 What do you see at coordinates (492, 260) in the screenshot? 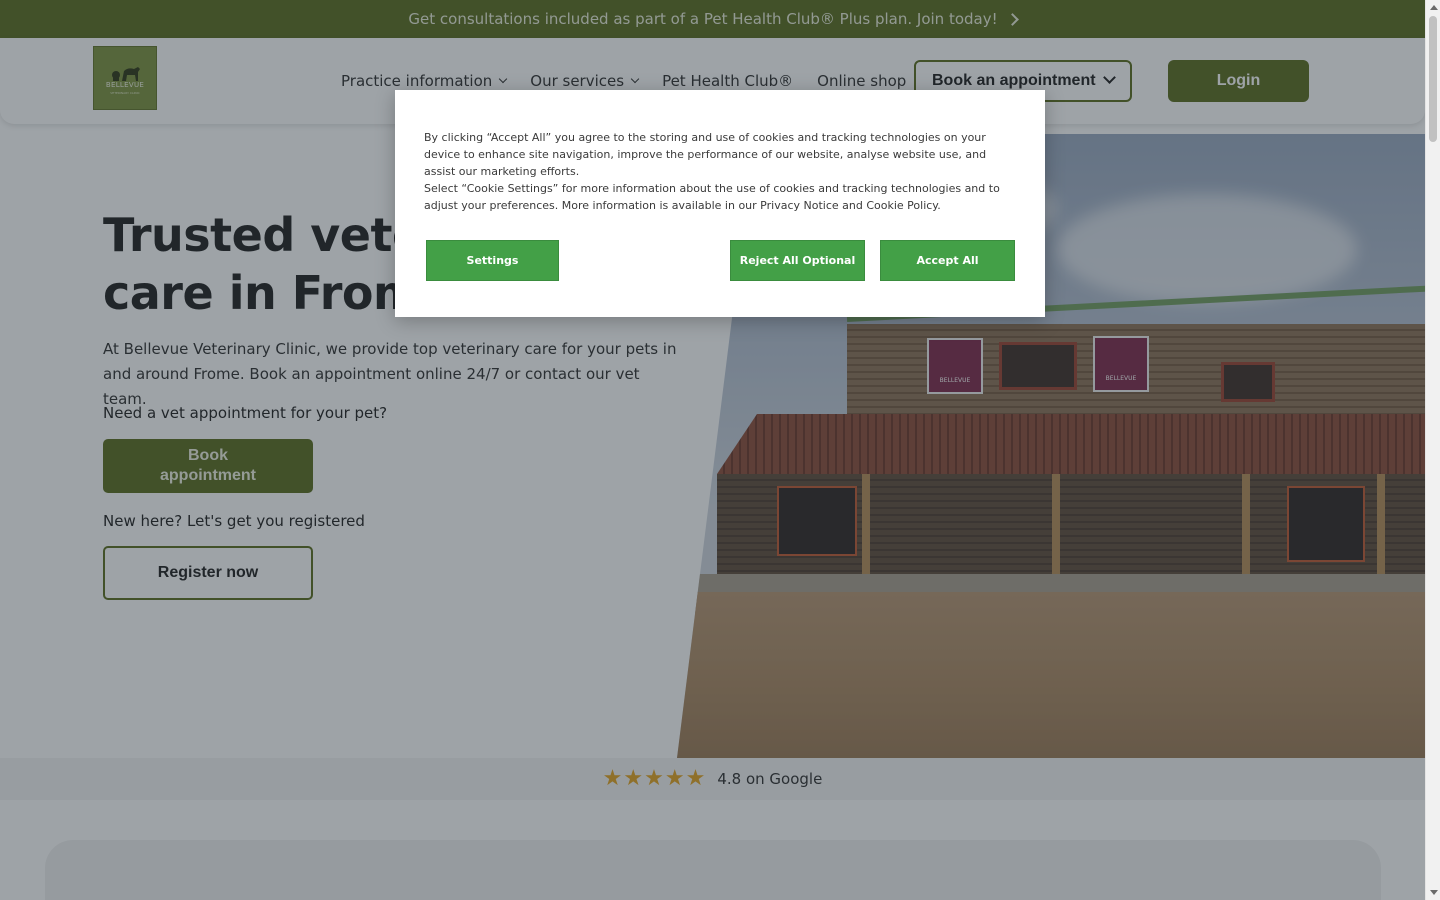
I see `cookie-settings-button: Settings` at bounding box center [492, 260].